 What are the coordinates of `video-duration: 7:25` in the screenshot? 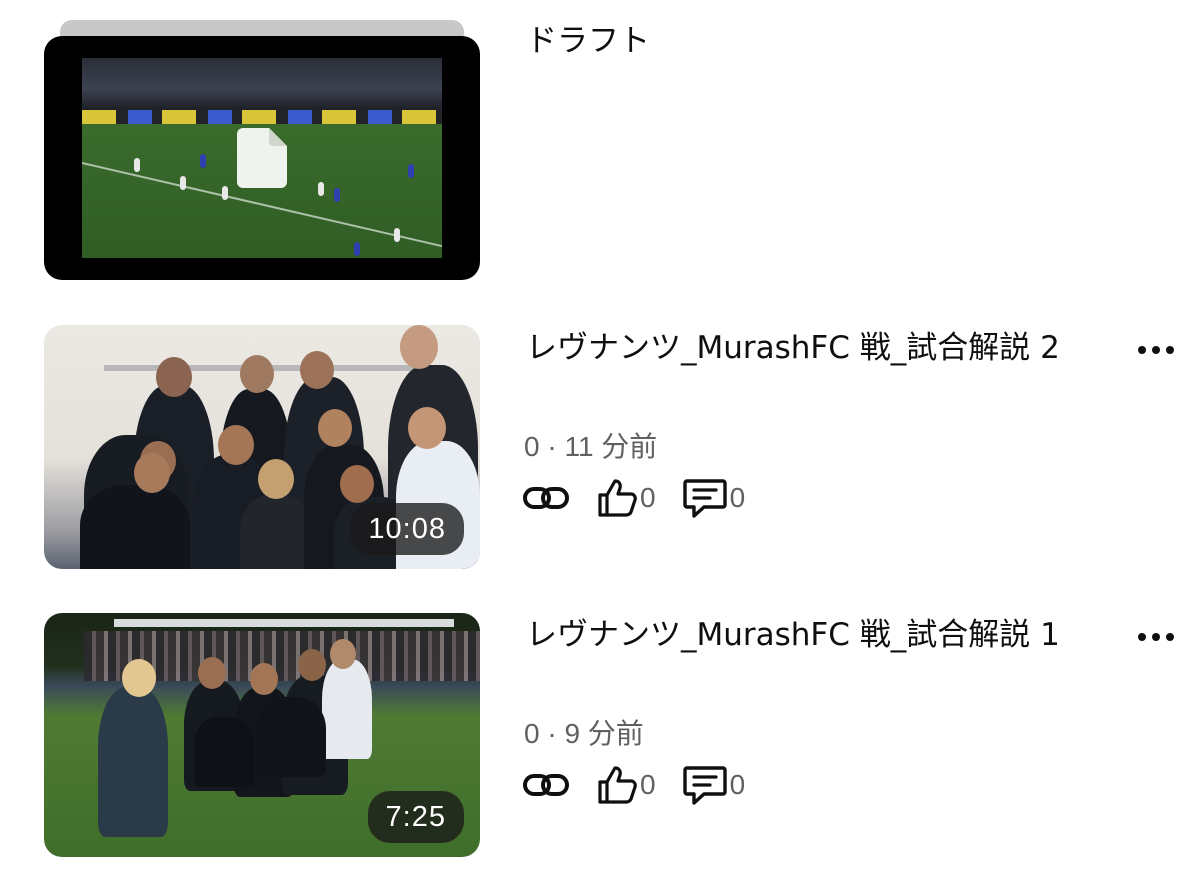 It's located at (415, 817).